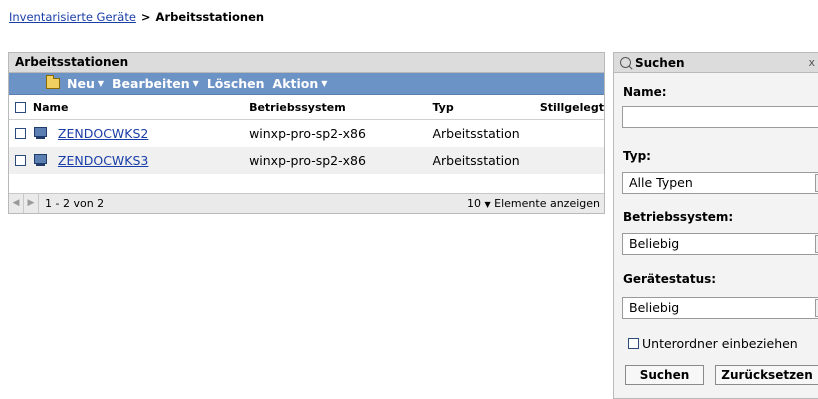 This screenshot has width=818, height=399. I want to click on os-select: Beliebig▼, so click(720, 244).